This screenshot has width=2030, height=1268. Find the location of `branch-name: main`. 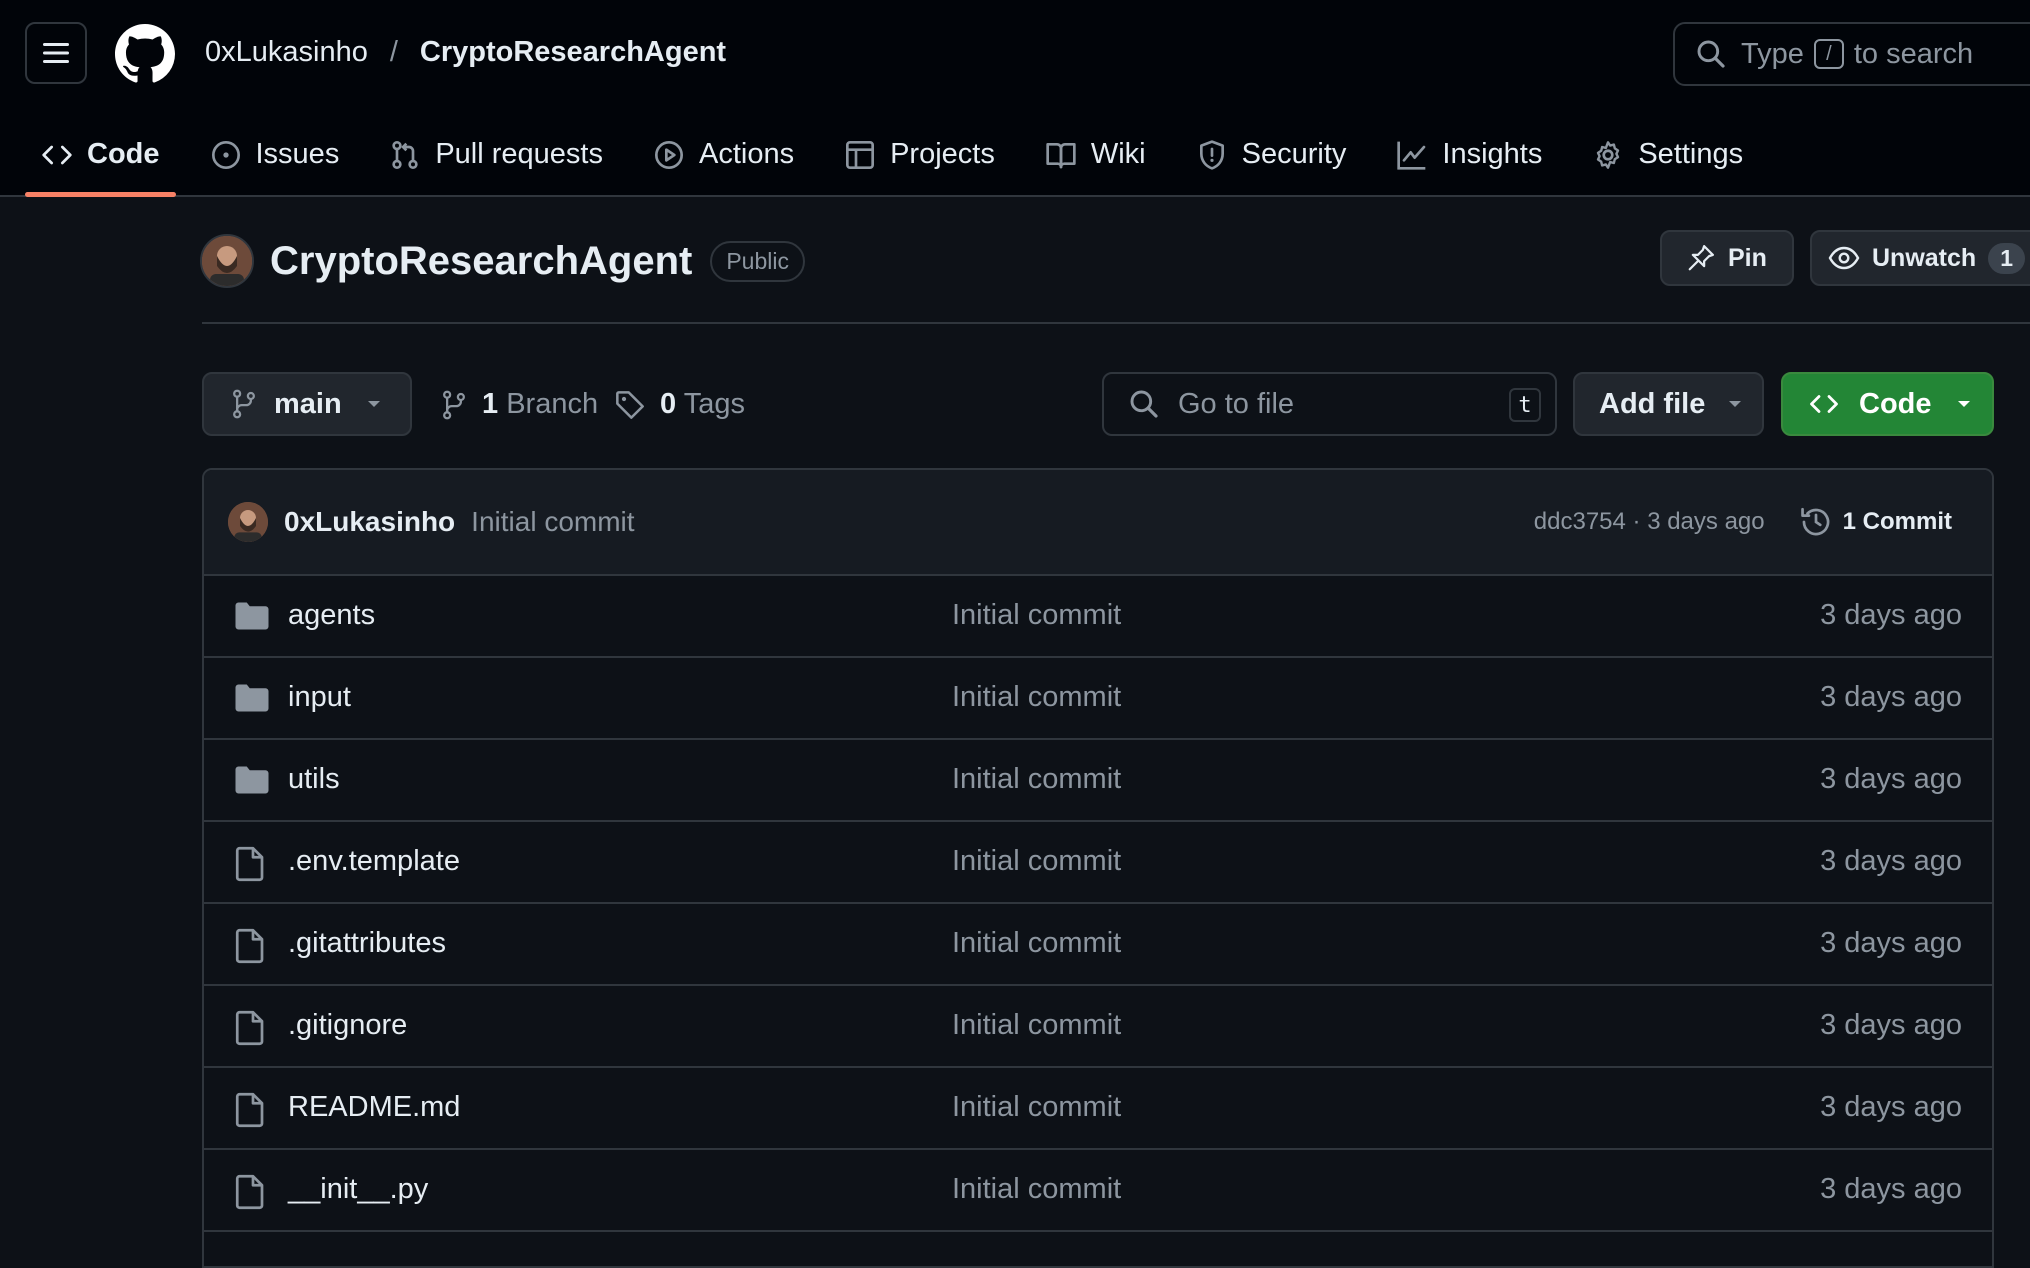

branch-name: main is located at coordinates (308, 403).